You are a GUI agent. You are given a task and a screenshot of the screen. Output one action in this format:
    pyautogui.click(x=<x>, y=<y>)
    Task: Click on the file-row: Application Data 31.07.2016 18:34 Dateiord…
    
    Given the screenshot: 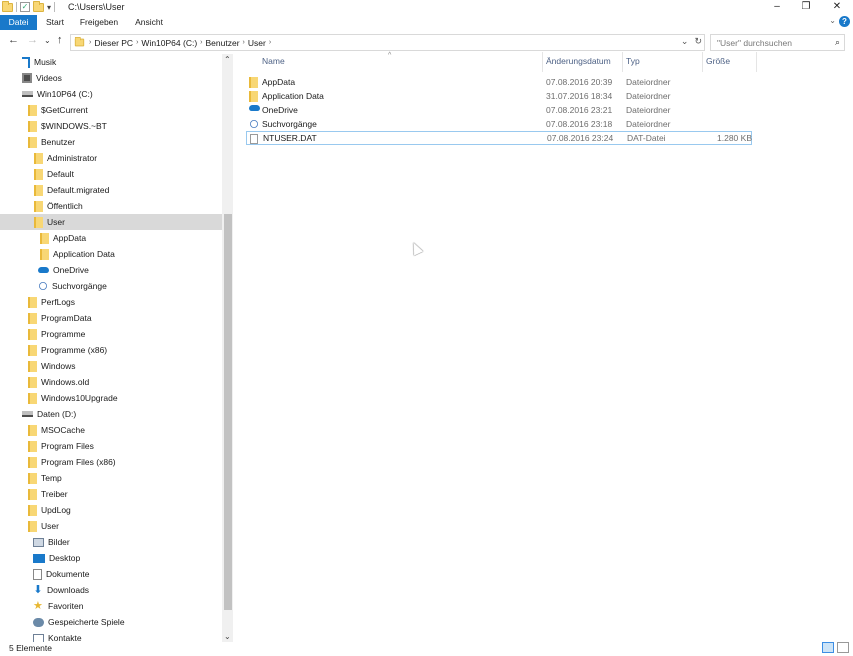 What is the action you would take?
    pyautogui.click(x=499, y=96)
    